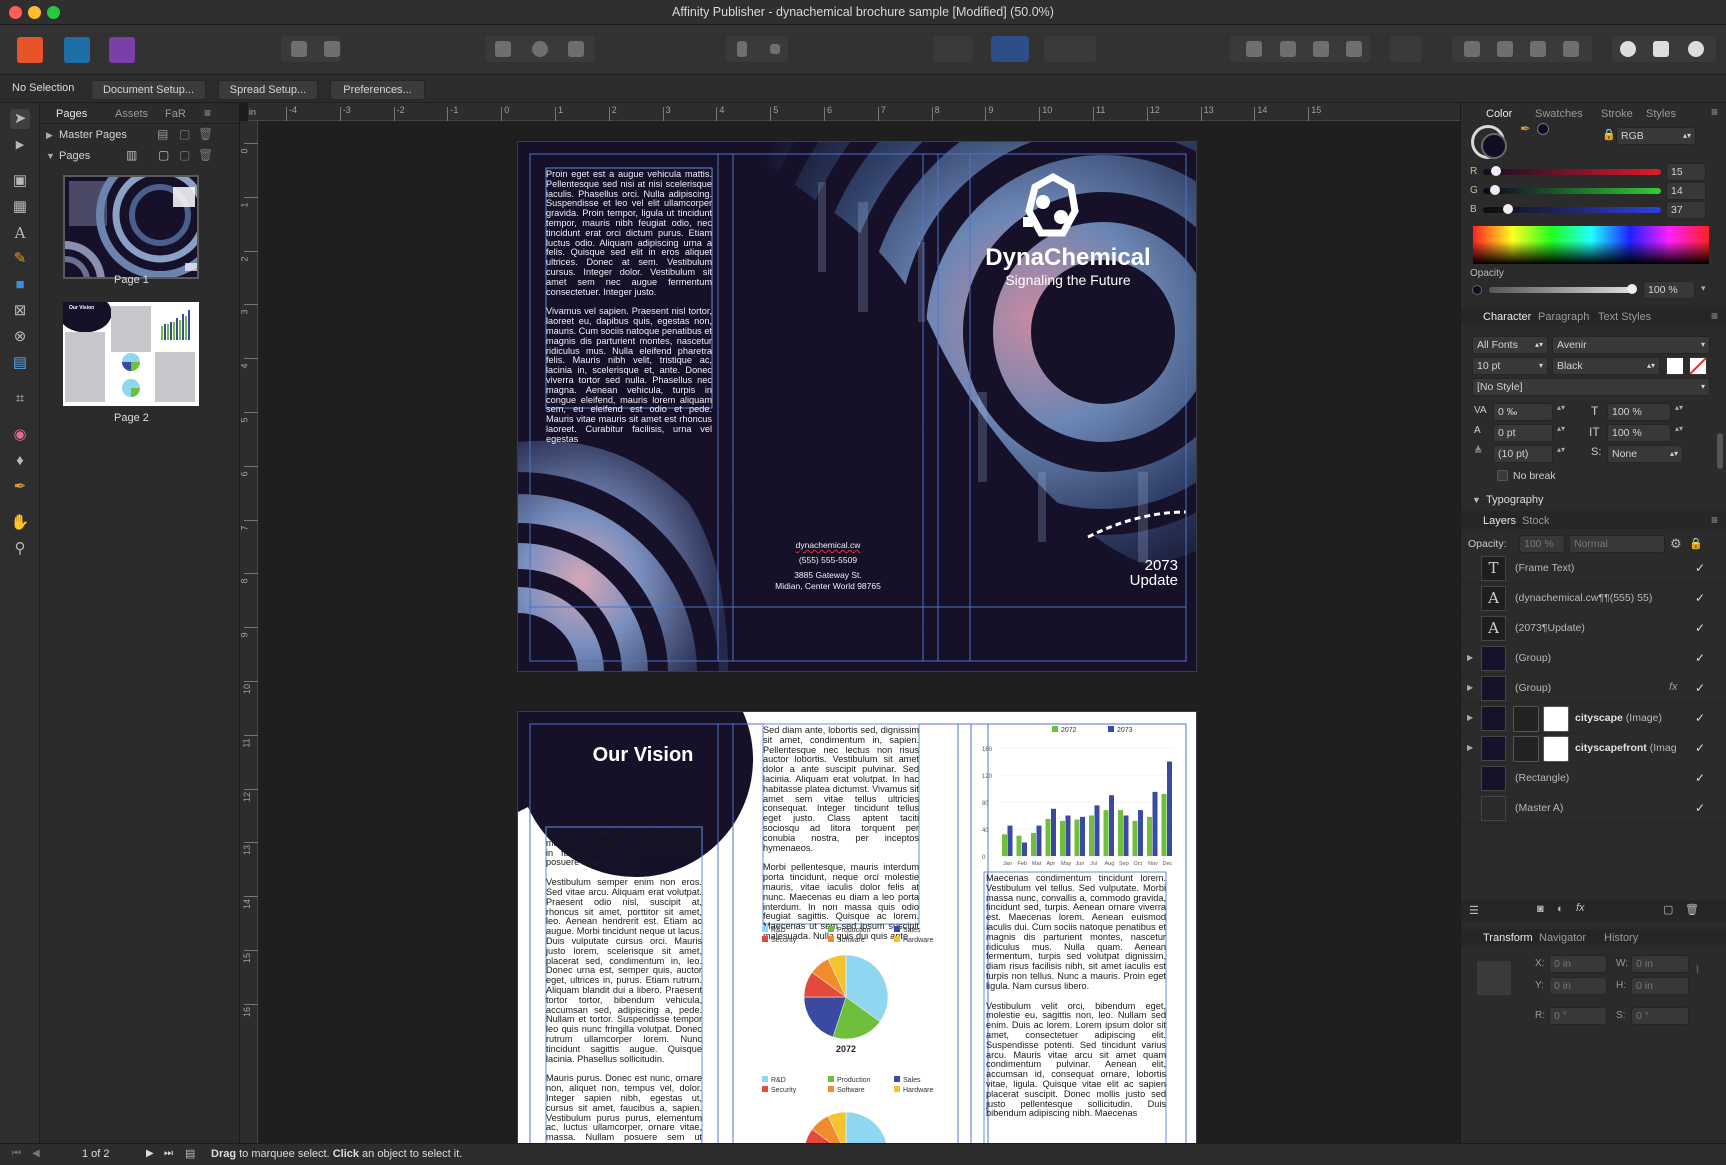 The image size is (1726, 1165). Describe the element at coordinates (1660, 1016) in the screenshot. I see `shear-field: 0 °` at that location.